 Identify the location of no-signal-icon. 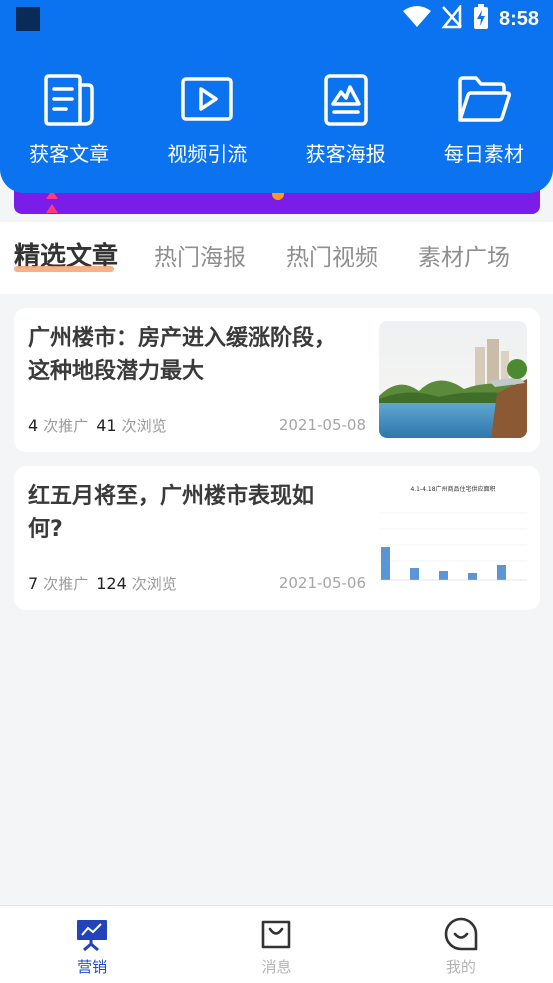
(452, 18).